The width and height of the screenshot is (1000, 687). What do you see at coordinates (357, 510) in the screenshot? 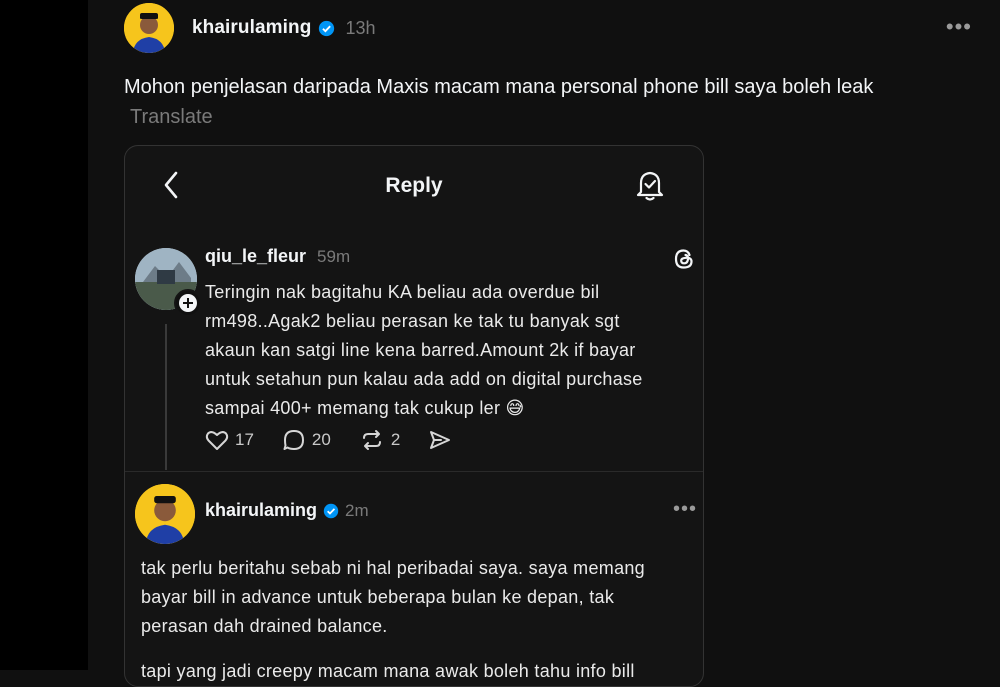
I see `reply-timestamp: 2m` at bounding box center [357, 510].